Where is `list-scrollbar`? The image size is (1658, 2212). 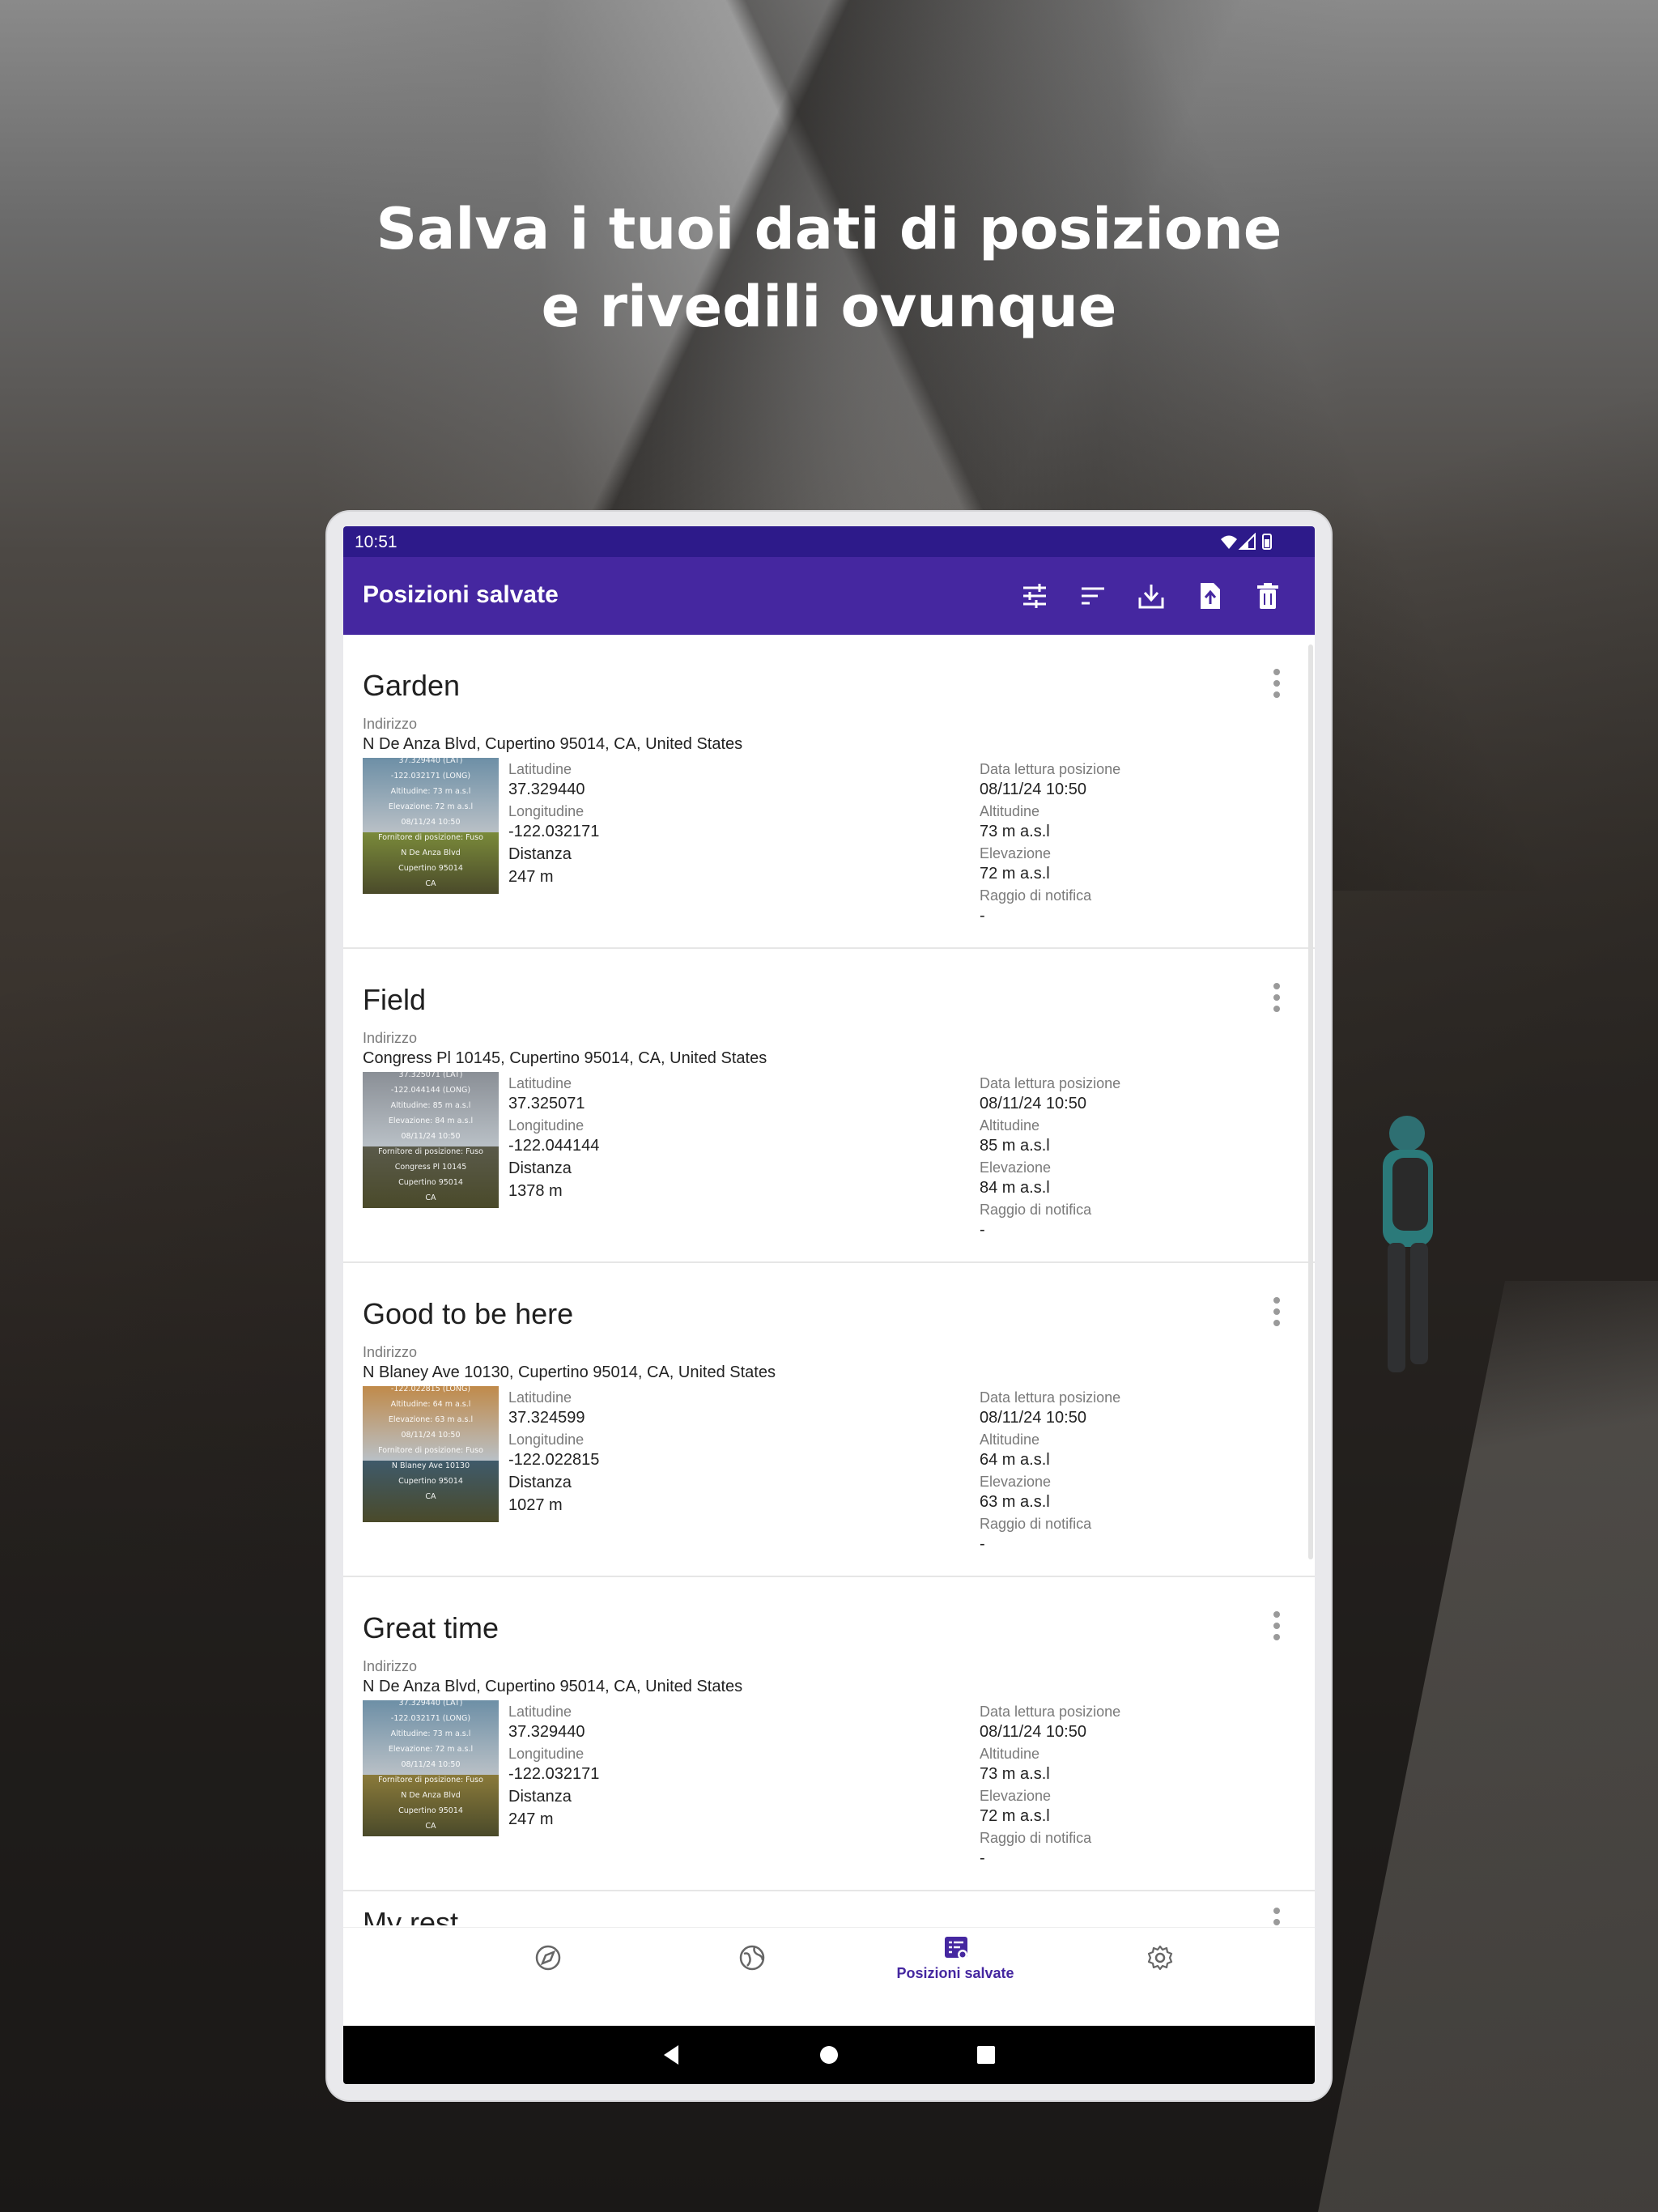
list-scrollbar is located at coordinates (1310, 1102).